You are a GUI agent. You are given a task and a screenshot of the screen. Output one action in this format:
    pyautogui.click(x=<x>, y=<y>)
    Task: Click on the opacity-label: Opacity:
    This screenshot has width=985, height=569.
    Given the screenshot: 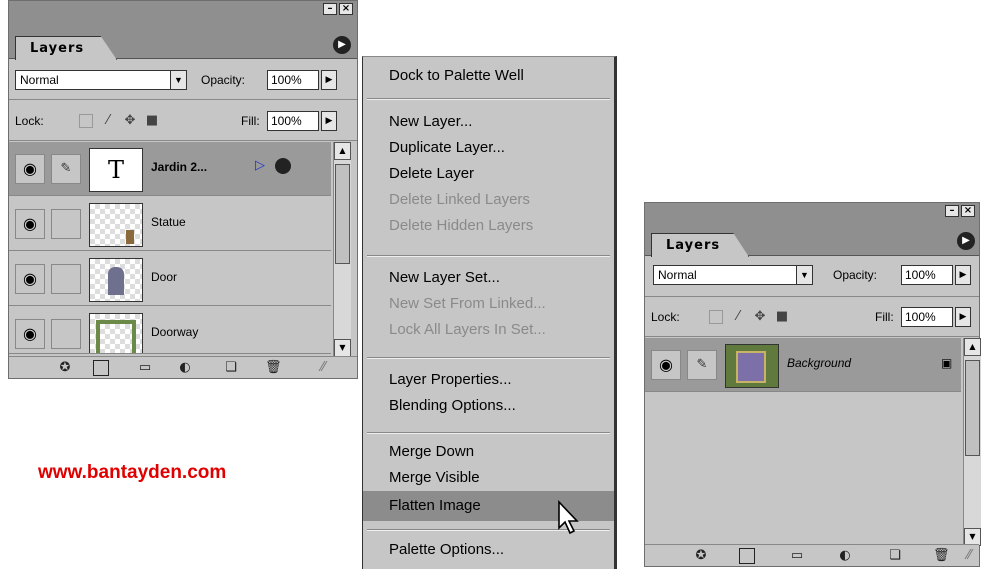 What is the action you would take?
    pyautogui.click(x=223, y=80)
    